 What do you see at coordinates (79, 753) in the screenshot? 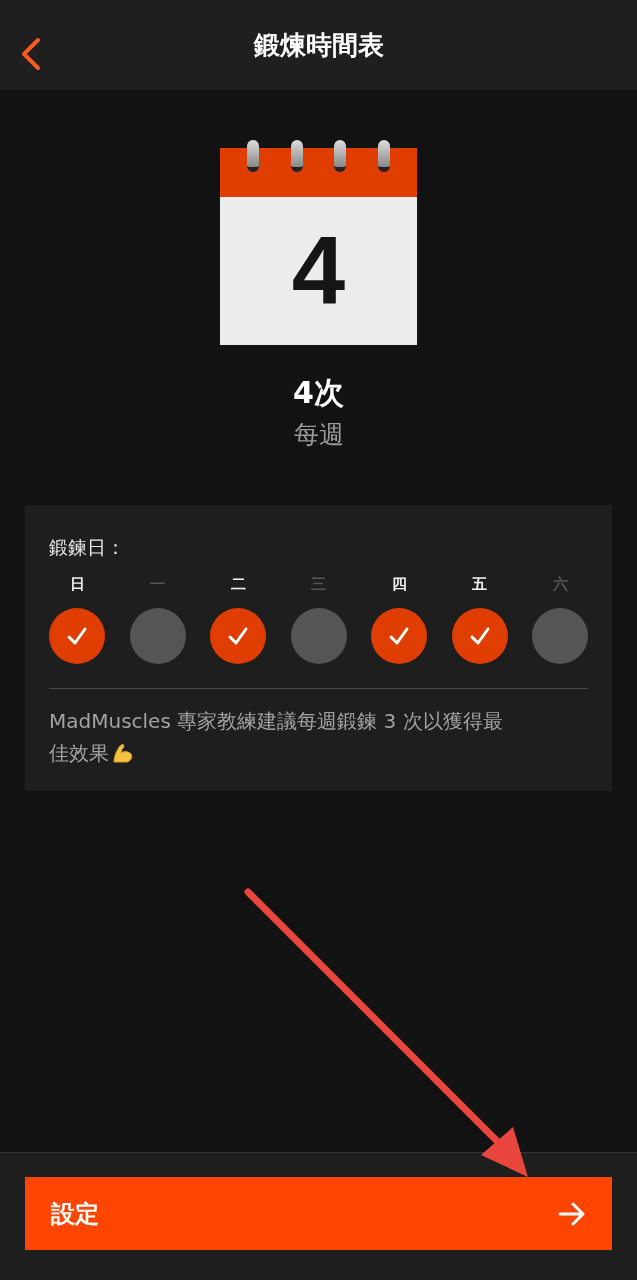
I see `coach-tip: 佳效果` at bounding box center [79, 753].